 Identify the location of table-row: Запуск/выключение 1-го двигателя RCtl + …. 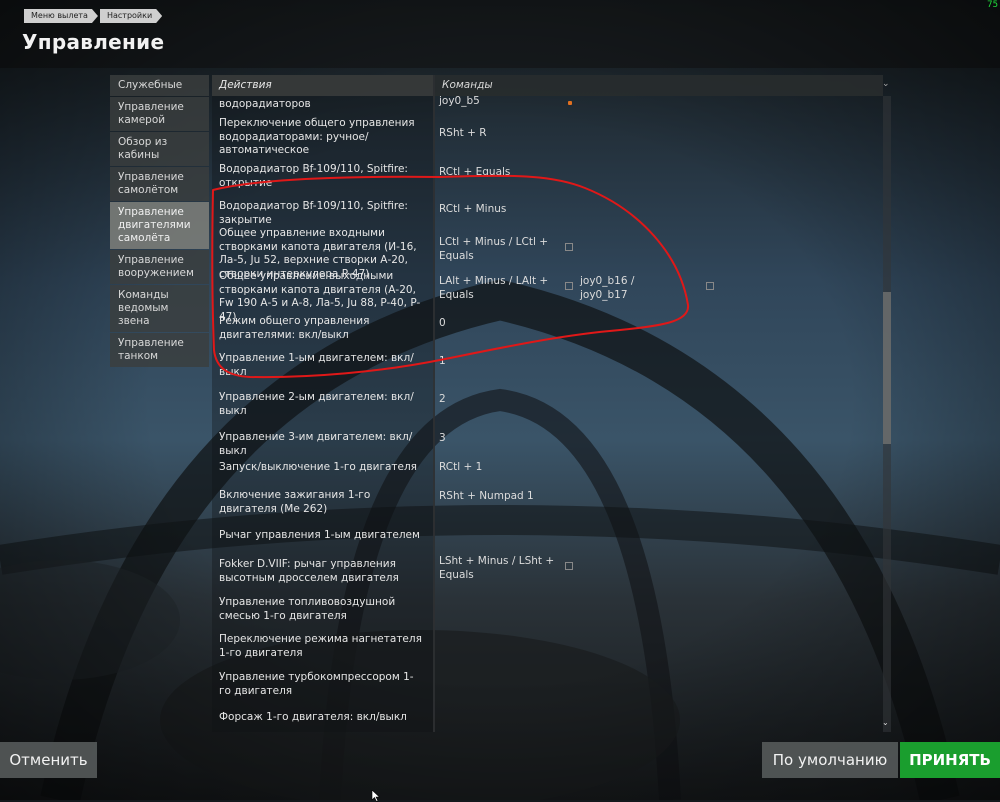
(547, 469).